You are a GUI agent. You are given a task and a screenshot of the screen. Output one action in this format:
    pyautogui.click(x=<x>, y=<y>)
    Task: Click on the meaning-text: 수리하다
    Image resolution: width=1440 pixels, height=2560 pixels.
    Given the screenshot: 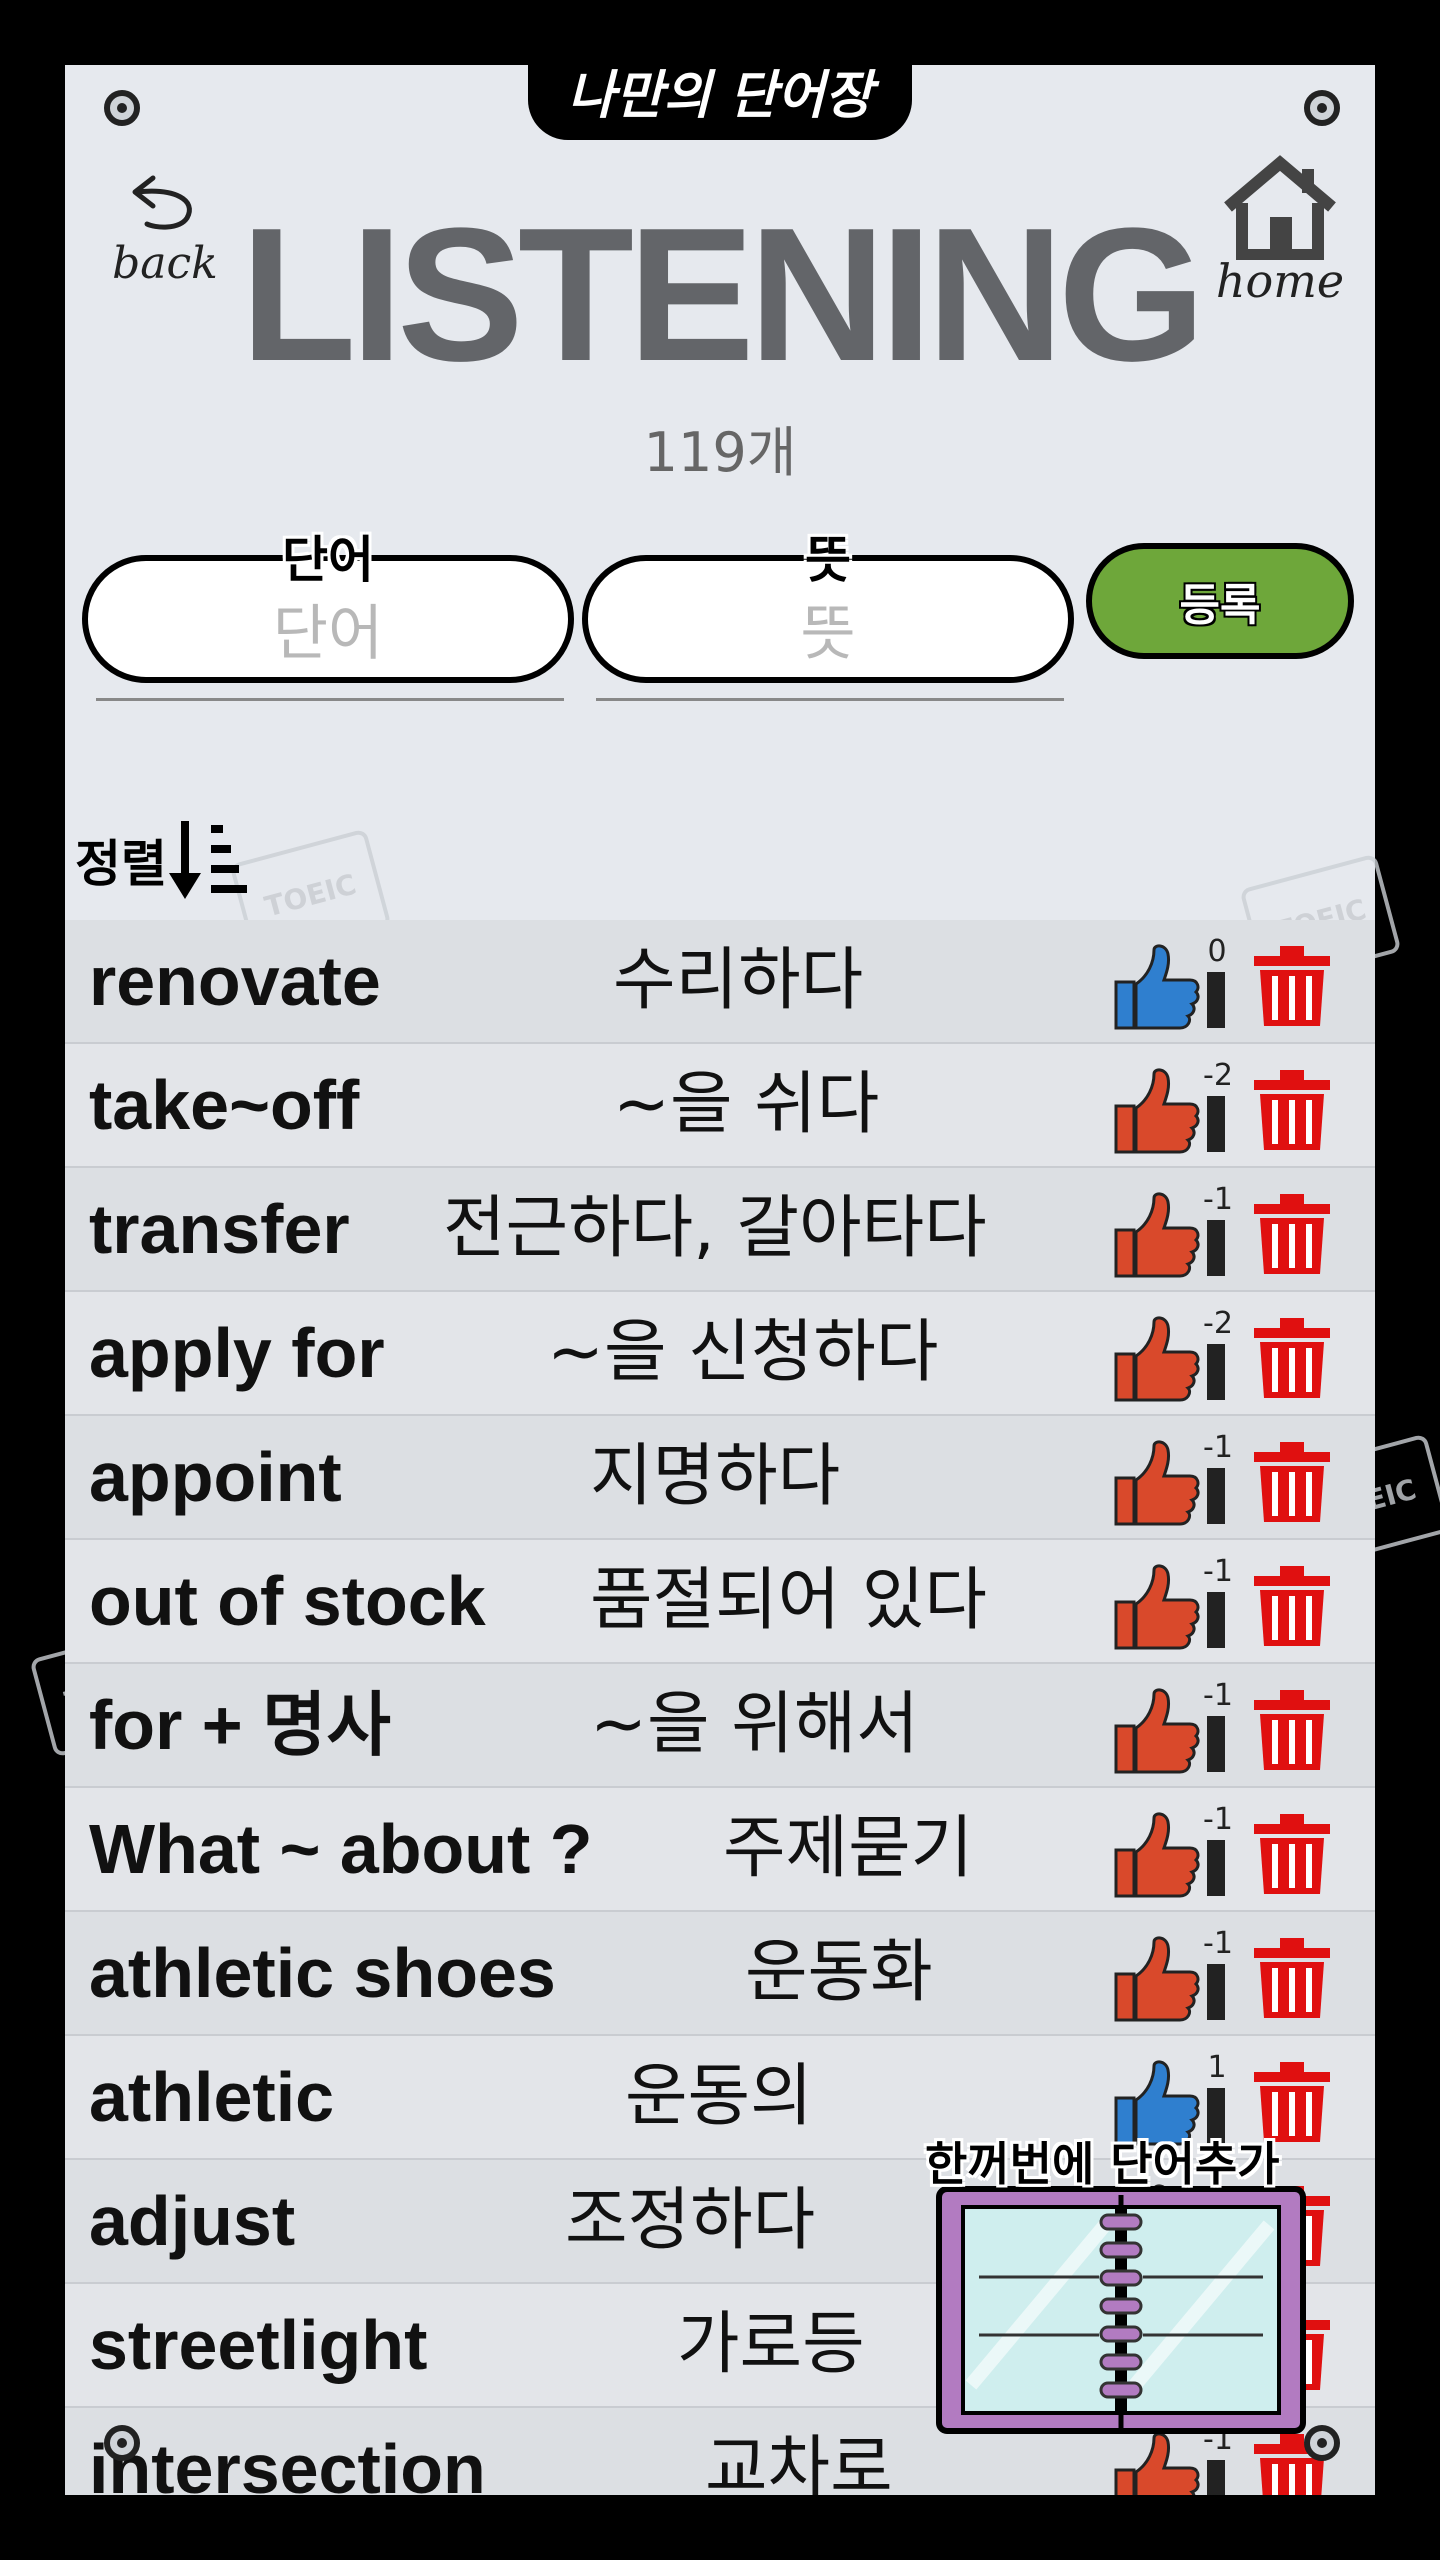 What is the action you would take?
    pyautogui.click(x=738, y=980)
    